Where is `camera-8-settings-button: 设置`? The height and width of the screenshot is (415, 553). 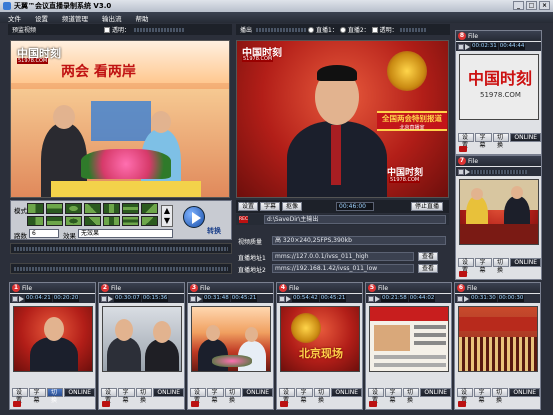 camera-8-settings-button: 设置 is located at coordinates (466, 141).